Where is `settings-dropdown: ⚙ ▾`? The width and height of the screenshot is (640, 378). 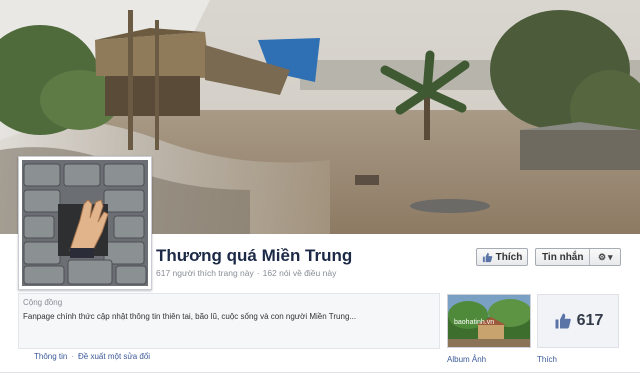 settings-dropdown: ⚙ ▾ is located at coordinates (605, 257).